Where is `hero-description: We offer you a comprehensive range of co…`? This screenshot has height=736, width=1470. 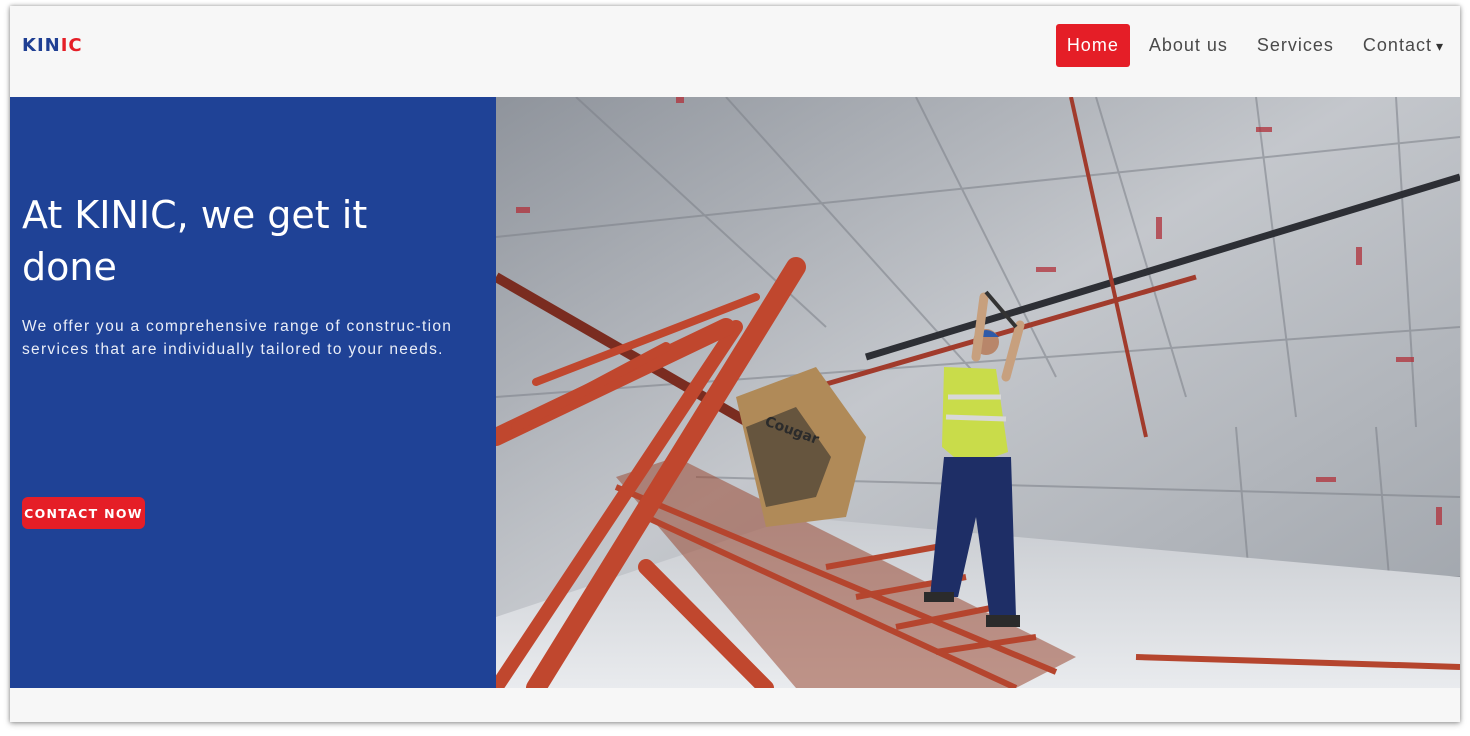
hero-description: We offer you a comprehensive range of co… is located at coordinates (237, 338).